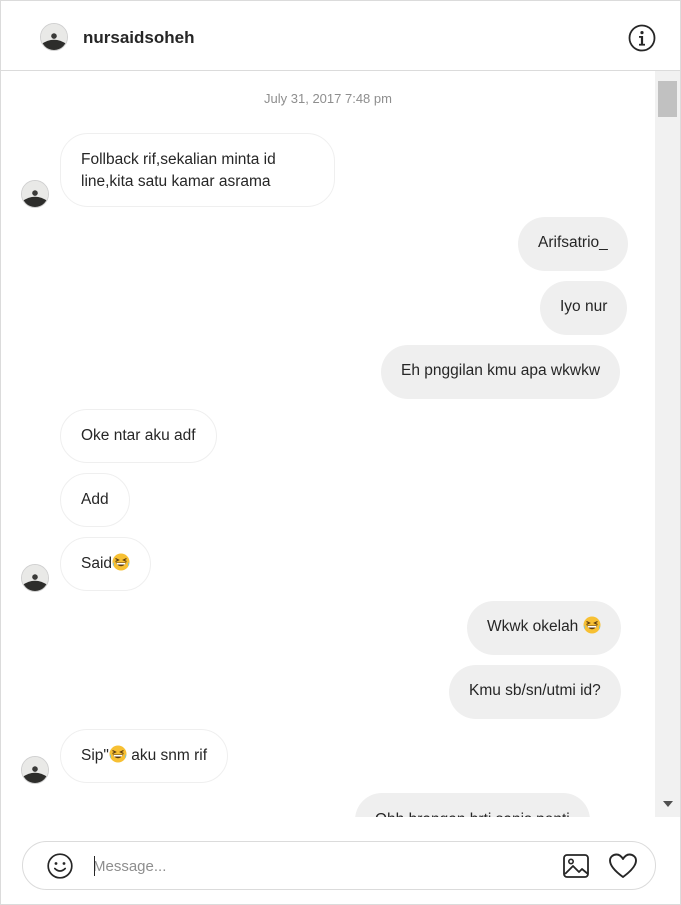 This screenshot has height=905, width=681. What do you see at coordinates (54, 37) in the screenshot?
I see `avatar-icon` at bounding box center [54, 37].